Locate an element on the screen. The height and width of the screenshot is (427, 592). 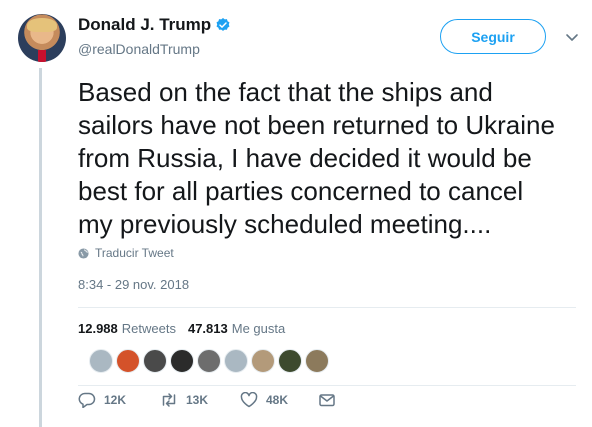
user-handle: @realDonaldTrump is located at coordinates (139, 49).